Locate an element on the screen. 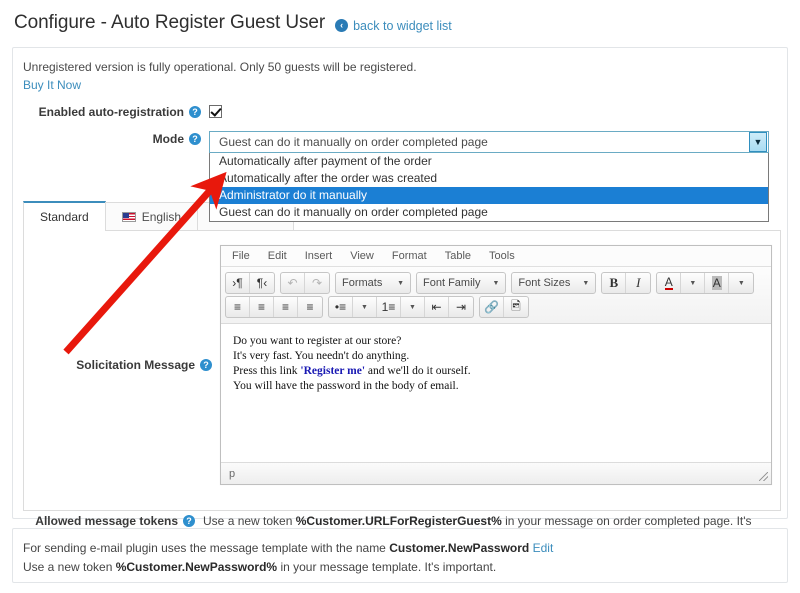 The height and width of the screenshot is (593, 800). italic-button: I is located at coordinates (638, 283).